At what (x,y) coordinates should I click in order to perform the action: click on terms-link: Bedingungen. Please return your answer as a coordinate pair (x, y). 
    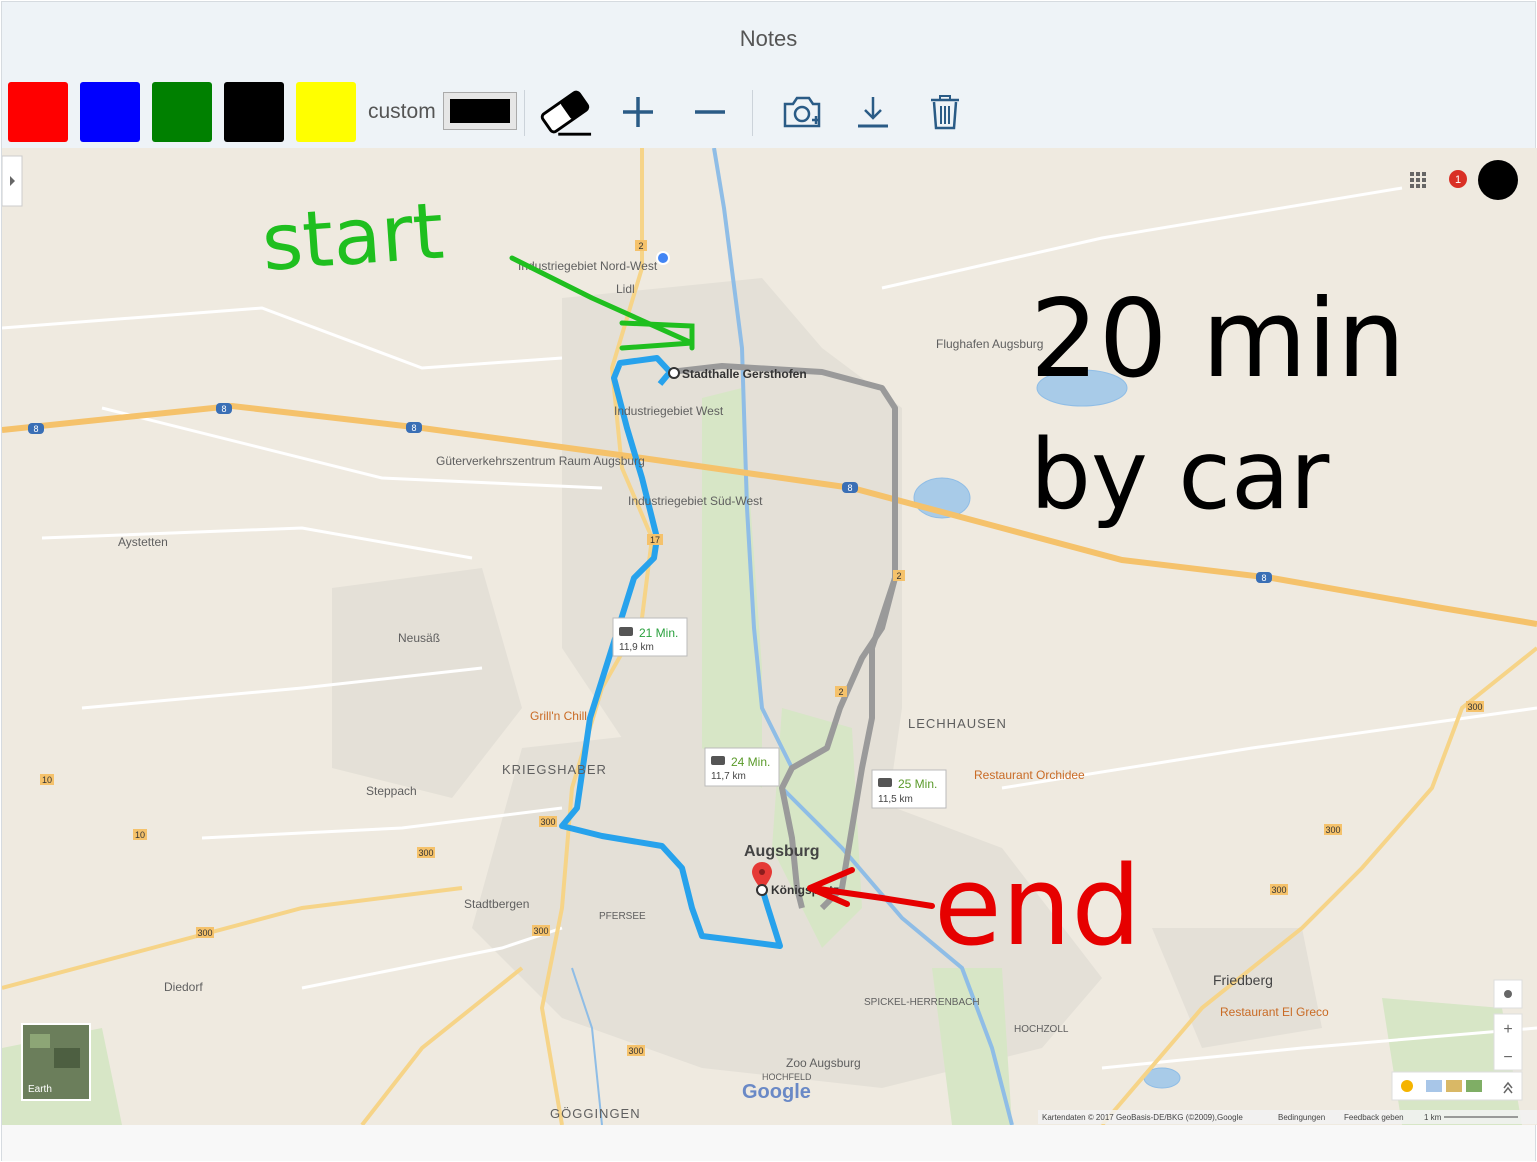
    Looking at the image, I should click on (1301, 1117).